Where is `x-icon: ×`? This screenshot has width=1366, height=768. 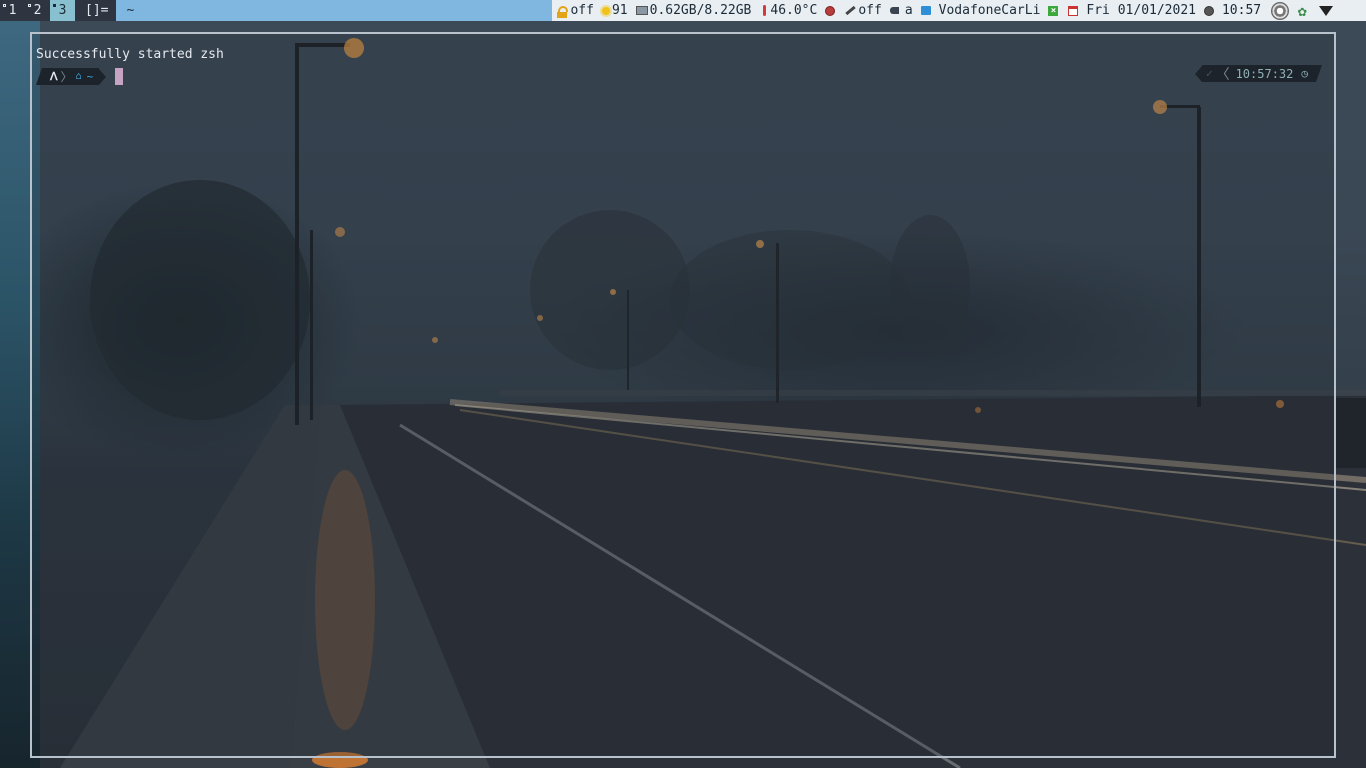 x-icon: × is located at coordinates (1053, 10).